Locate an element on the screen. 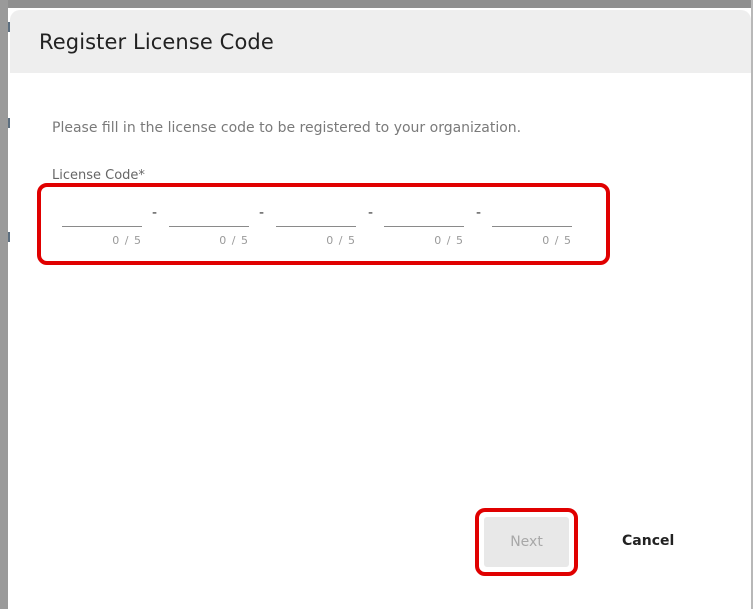 This screenshot has height=609, width=753. license-code-label: License Code* is located at coordinates (98, 175).